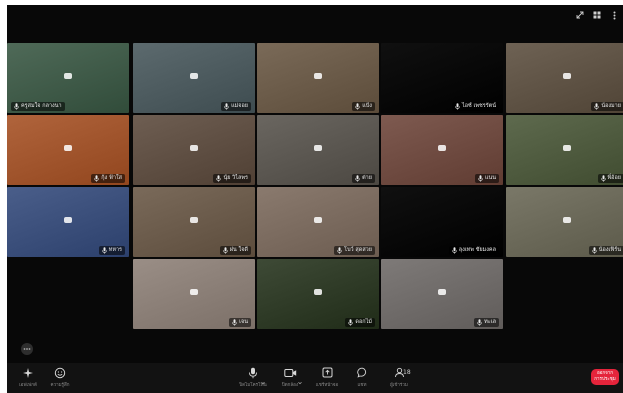 The height and width of the screenshot is (393, 623). I want to click on participant-tile: ไอซ์ เพชรรัตน์, so click(442, 78).